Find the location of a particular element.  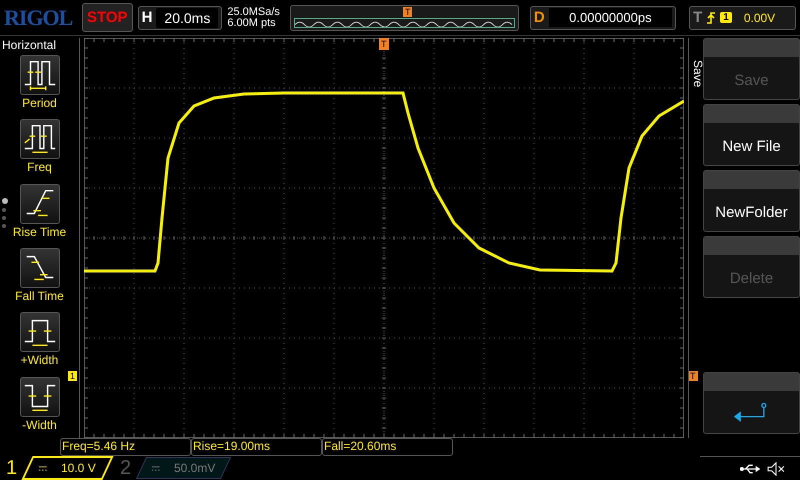

measure-label: Rise Time is located at coordinates (39, 231).